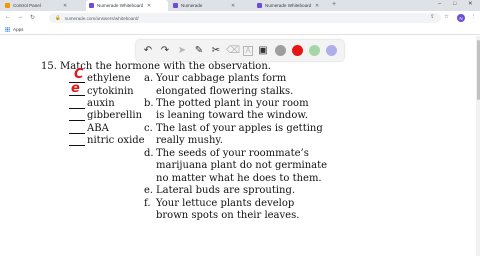 The width and height of the screenshot is (480, 256). Describe the element at coordinates (147, 203) in the screenshot. I see `observation-letter: f.` at that location.